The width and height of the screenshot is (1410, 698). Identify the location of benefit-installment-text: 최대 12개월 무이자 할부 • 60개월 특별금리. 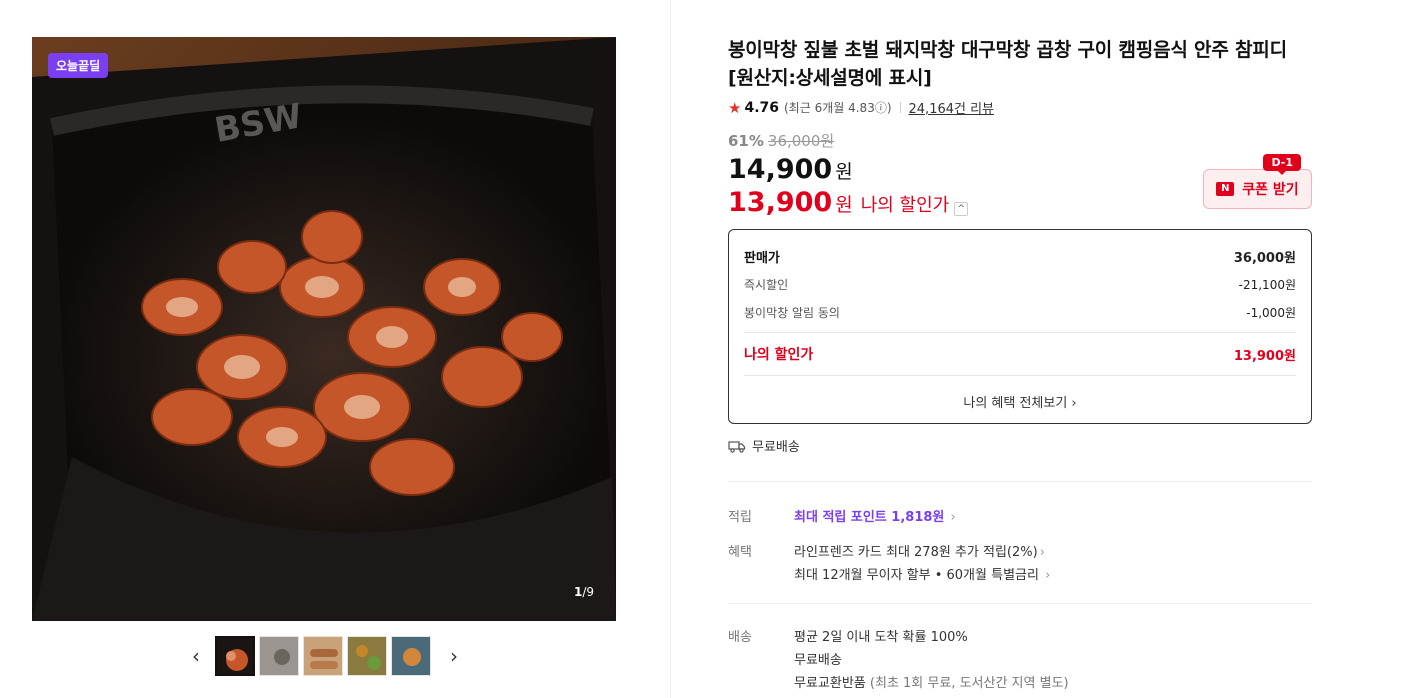
(916, 575).